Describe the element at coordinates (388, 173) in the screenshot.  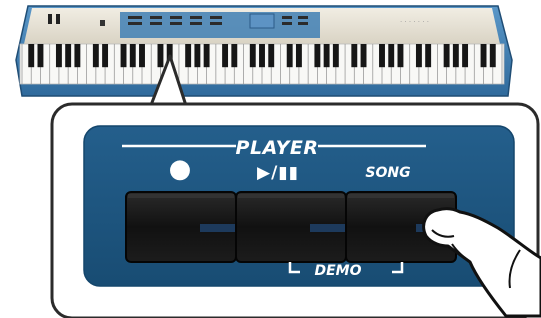
I see `song-label: SONG` at that location.